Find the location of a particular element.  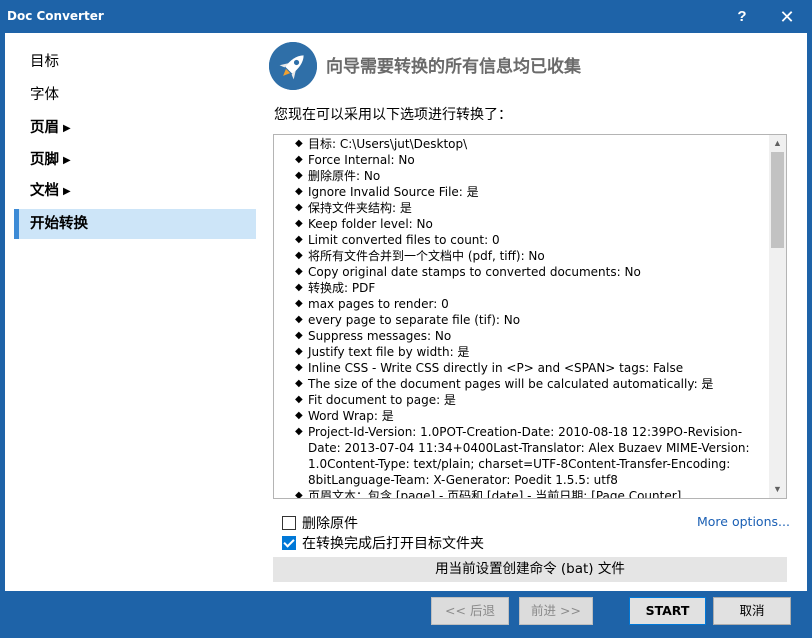

option-list-item: ◆ Justify text file by width: 是 is located at coordinates (524, 352).